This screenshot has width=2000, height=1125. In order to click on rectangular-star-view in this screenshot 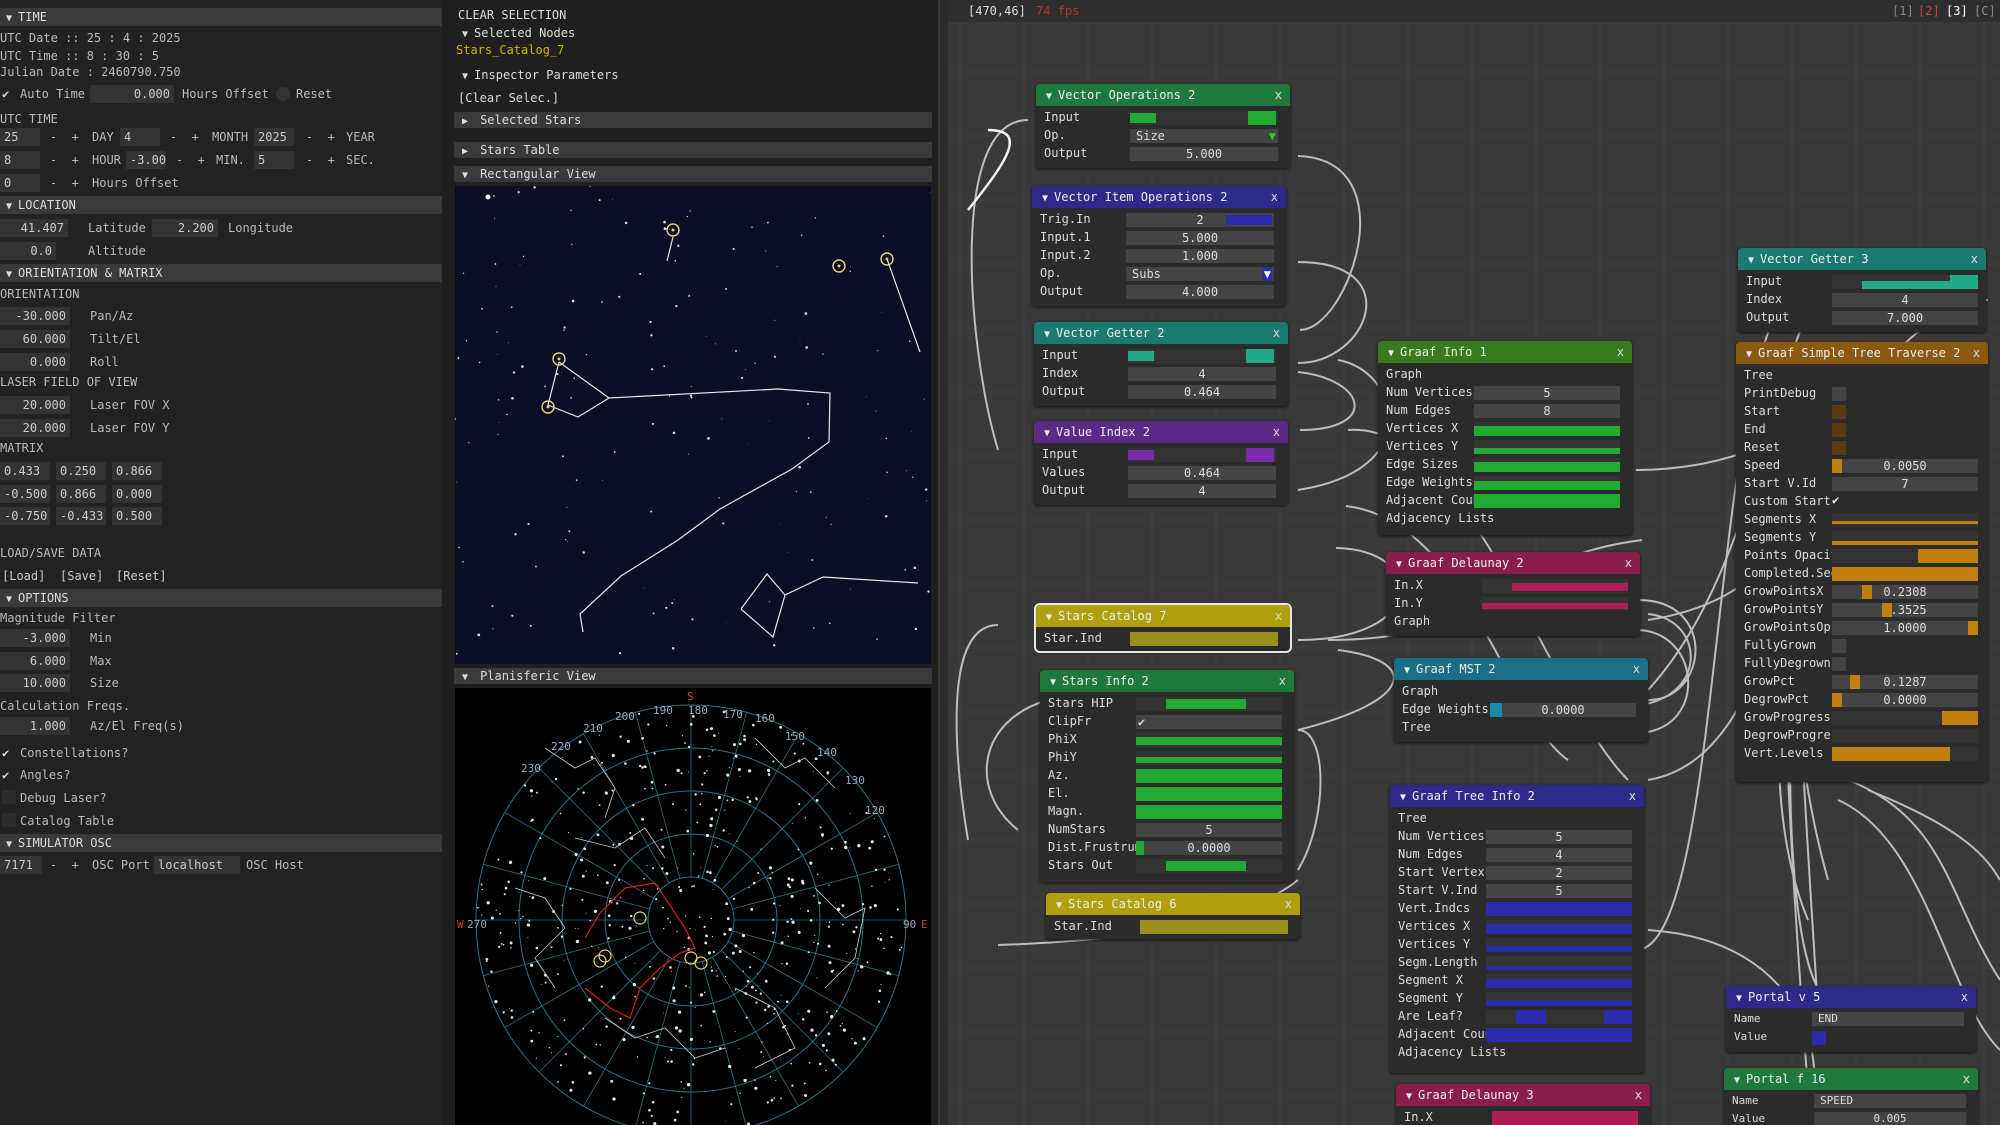, I will do `click(693, 425)`.